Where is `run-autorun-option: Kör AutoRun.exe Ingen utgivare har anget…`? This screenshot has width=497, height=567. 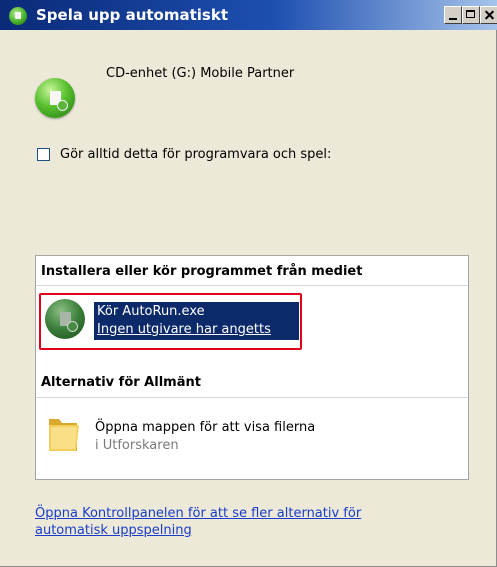
run-autorun-option: Kör AutoRun.exe Ingen utgivare har anget… is located at coordinates (170, 321).